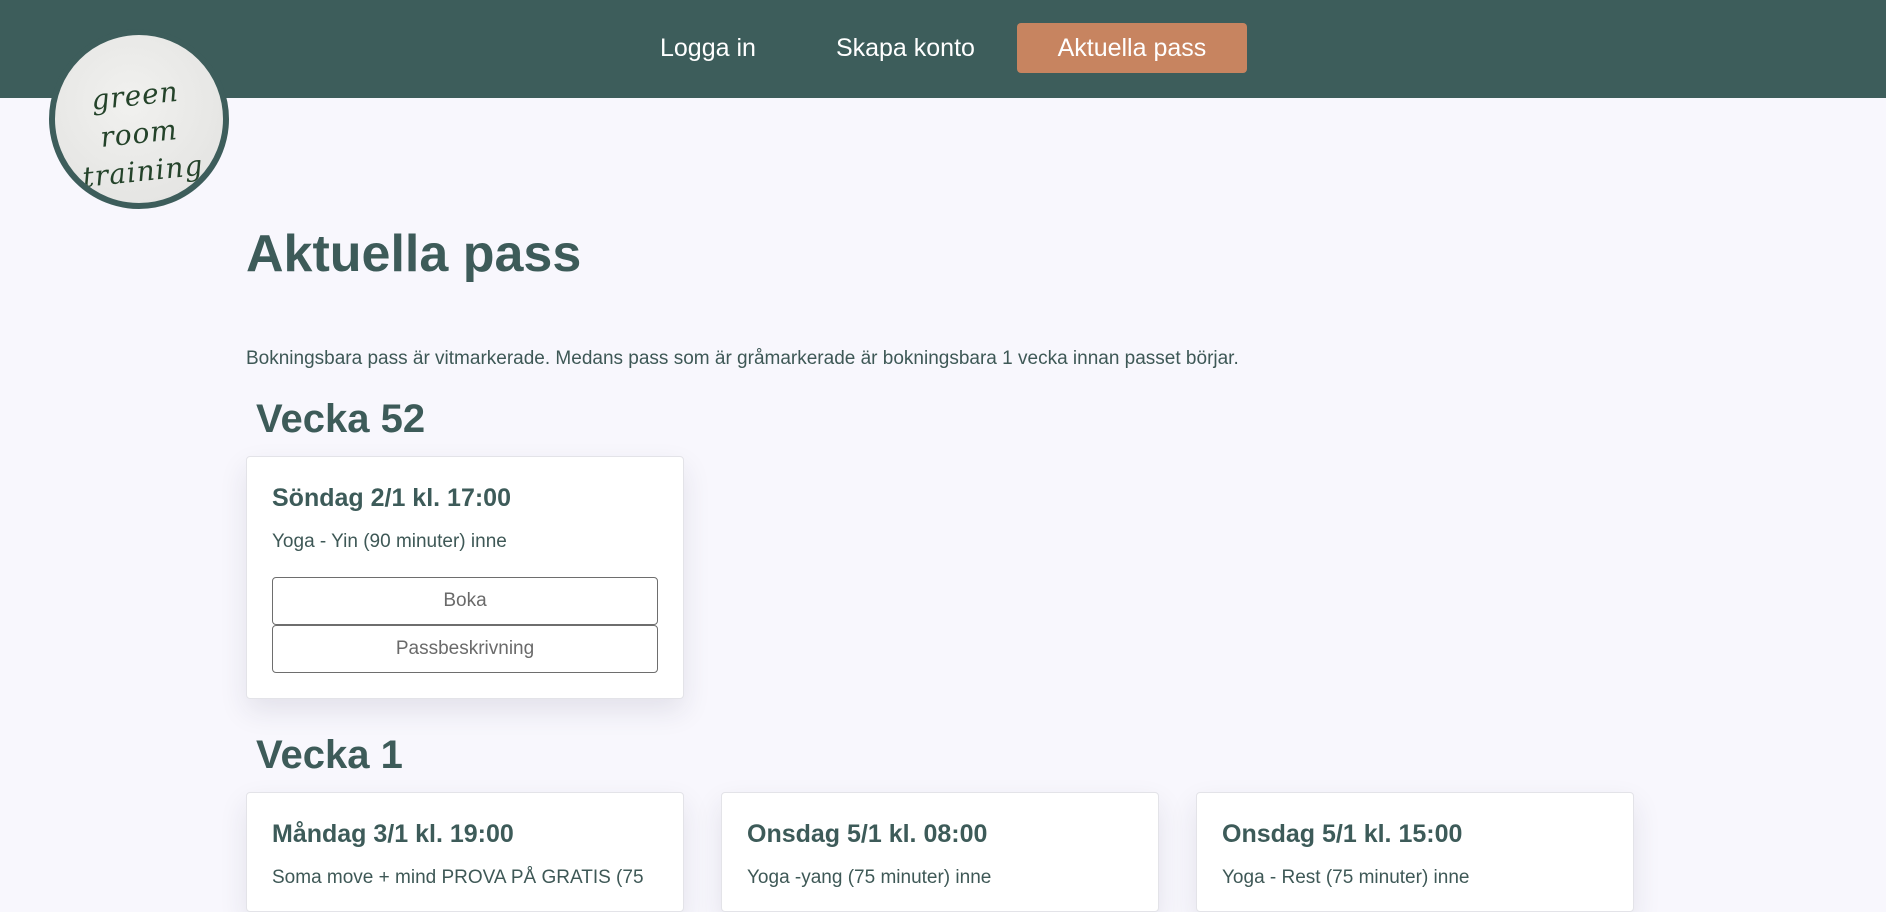 Image resolution: width=1886 pixels, height=912 pixels. Describe the element at coordinates (708, 48) in the screenshot. I see `nav-login-link: Logga in` at that location.